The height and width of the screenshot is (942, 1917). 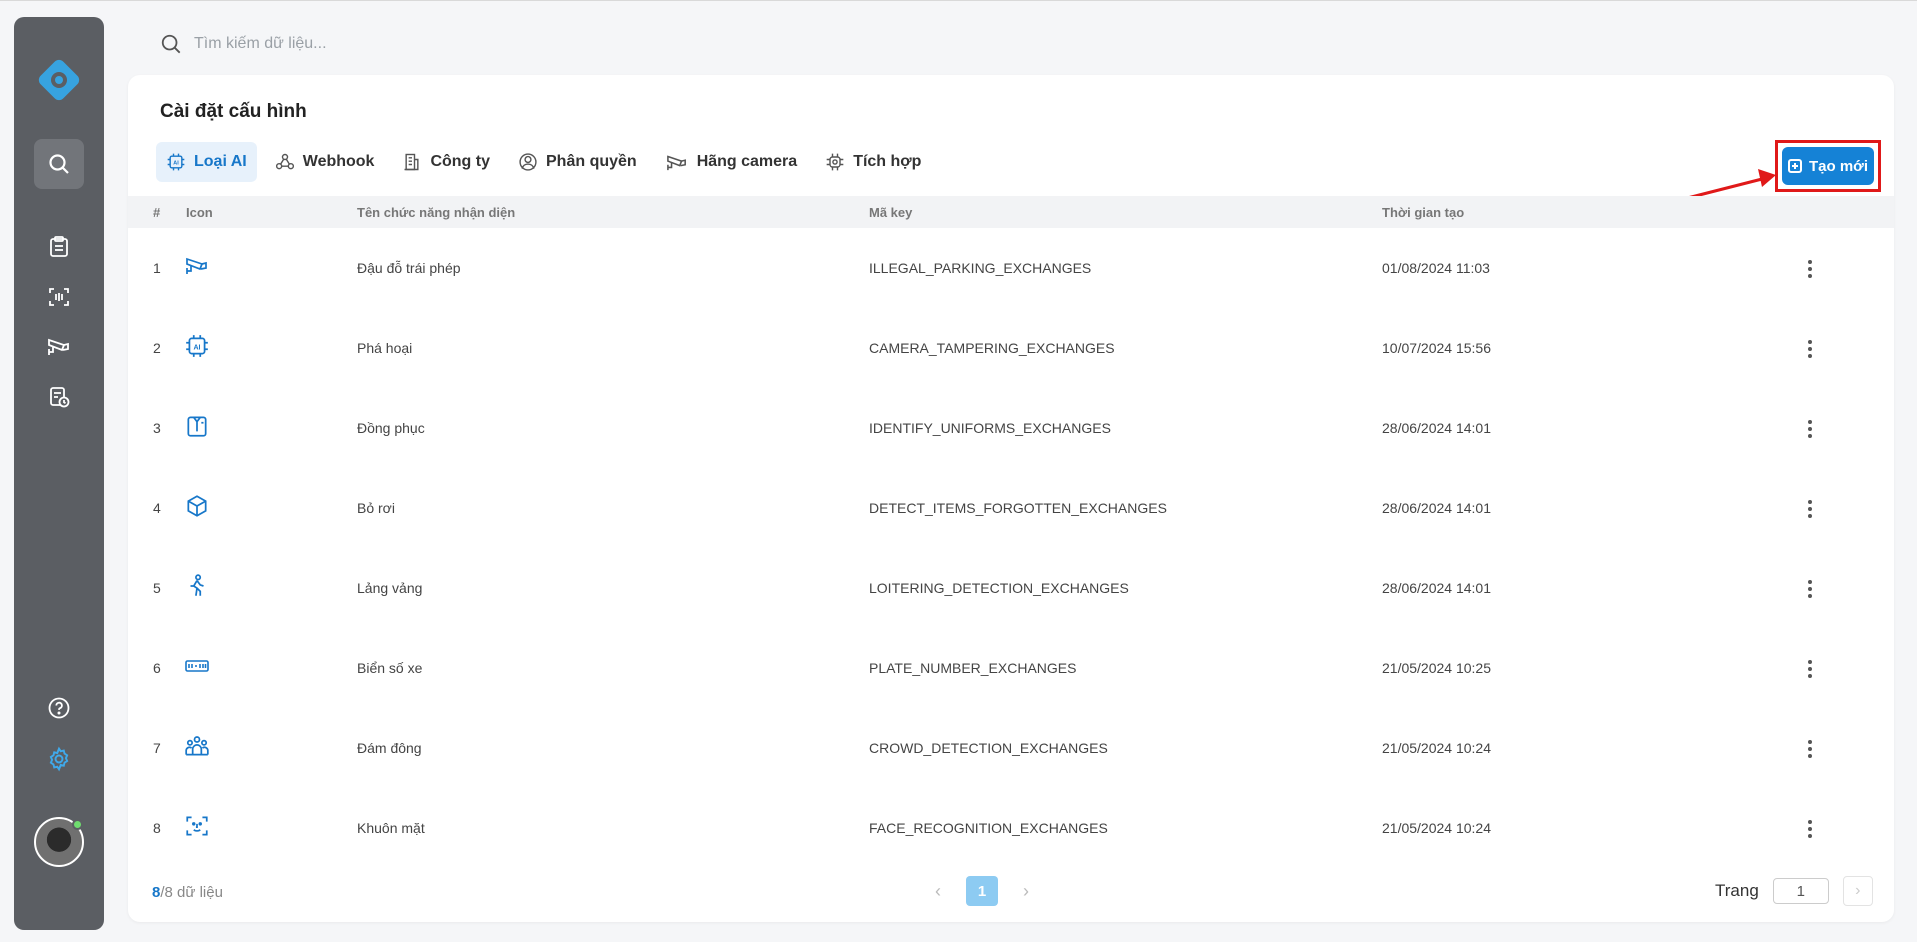 I want to click on tab-label: Tích hợp, so click(x=887, y=161).